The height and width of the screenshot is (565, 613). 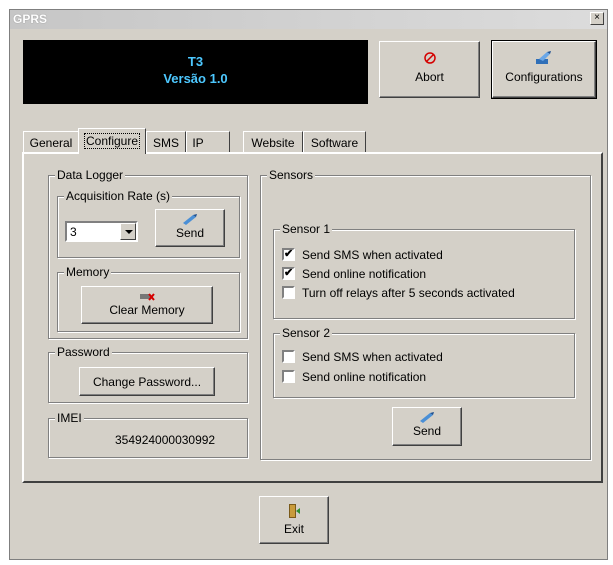 I want to click on device-name: T3, so click(x=195, y=61).